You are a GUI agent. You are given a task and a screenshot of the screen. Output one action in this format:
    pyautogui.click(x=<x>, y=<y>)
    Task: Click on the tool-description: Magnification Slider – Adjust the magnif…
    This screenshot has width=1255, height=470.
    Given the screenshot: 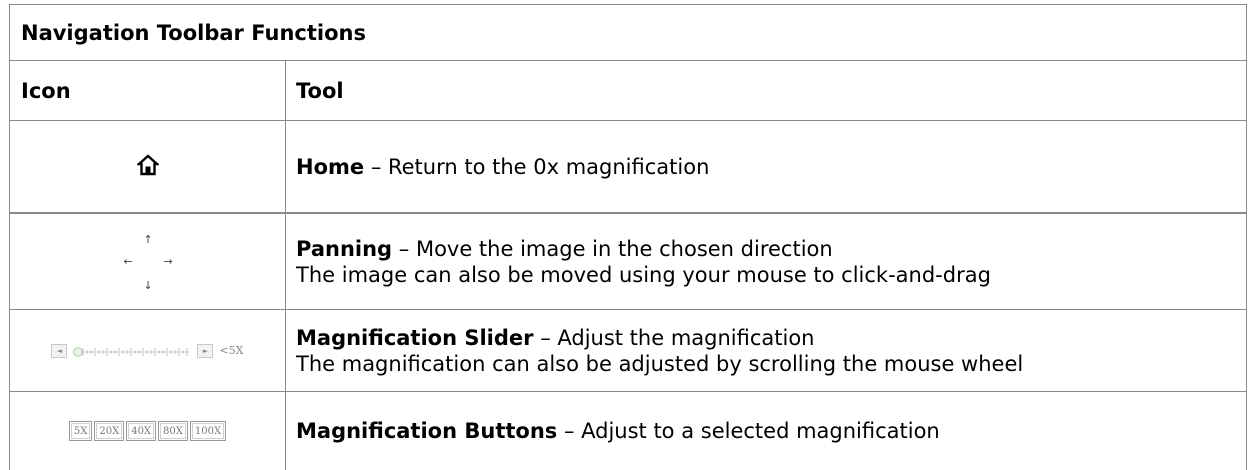 What is the action you would take?
    pyautogui.click(x=659, y=351)
    